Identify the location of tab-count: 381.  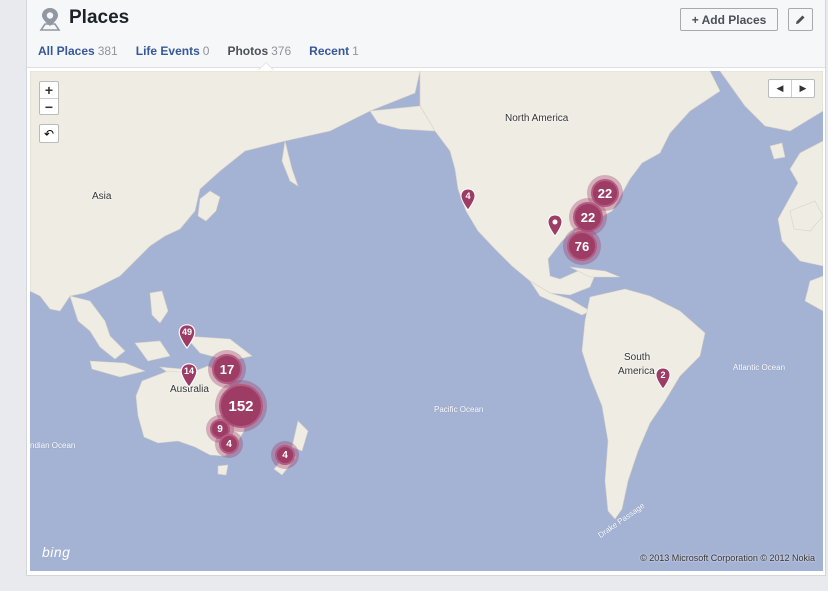
(107, 51).